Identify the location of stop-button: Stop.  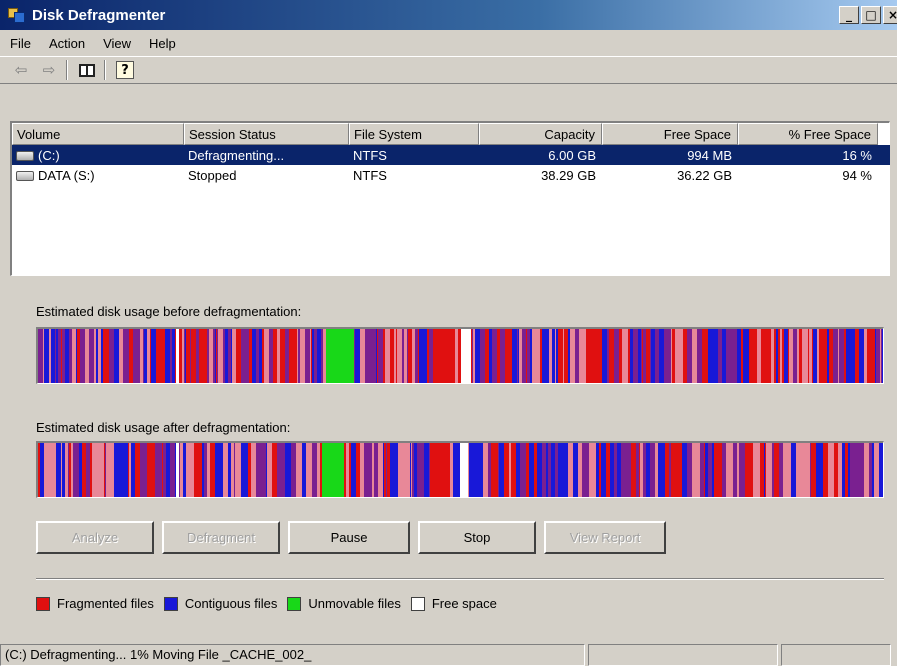
(477, 537).